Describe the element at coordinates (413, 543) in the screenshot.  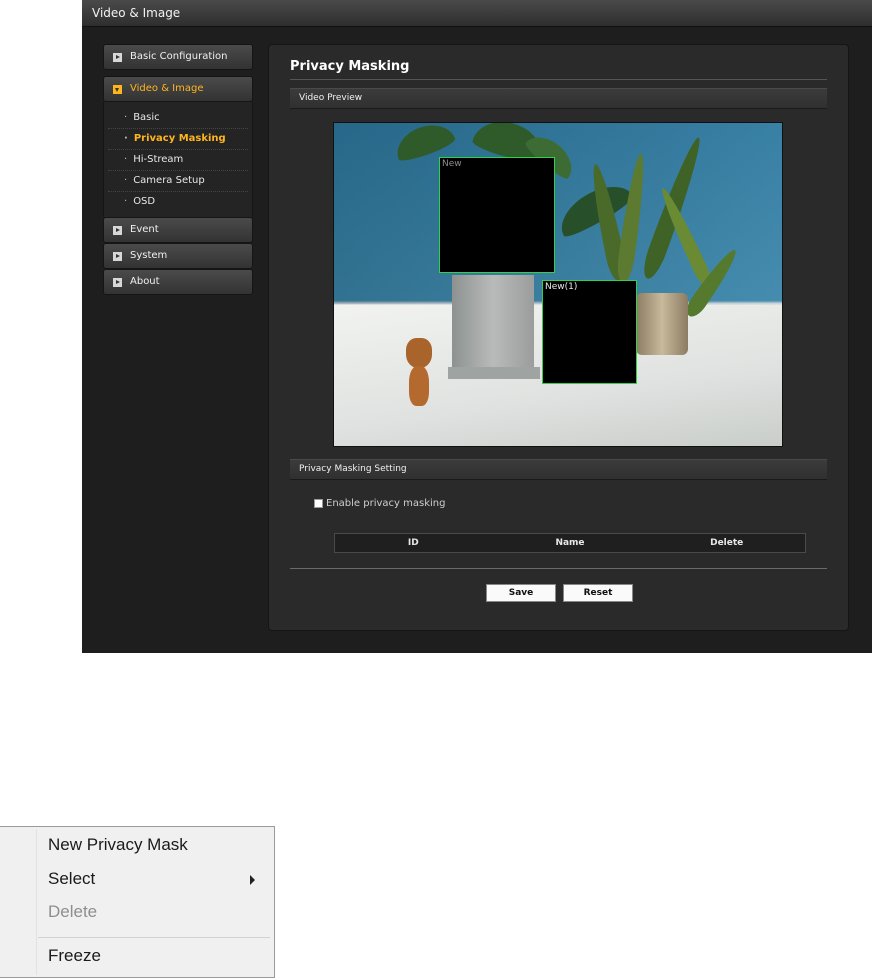
I see `column-header-id: ID` at that location.